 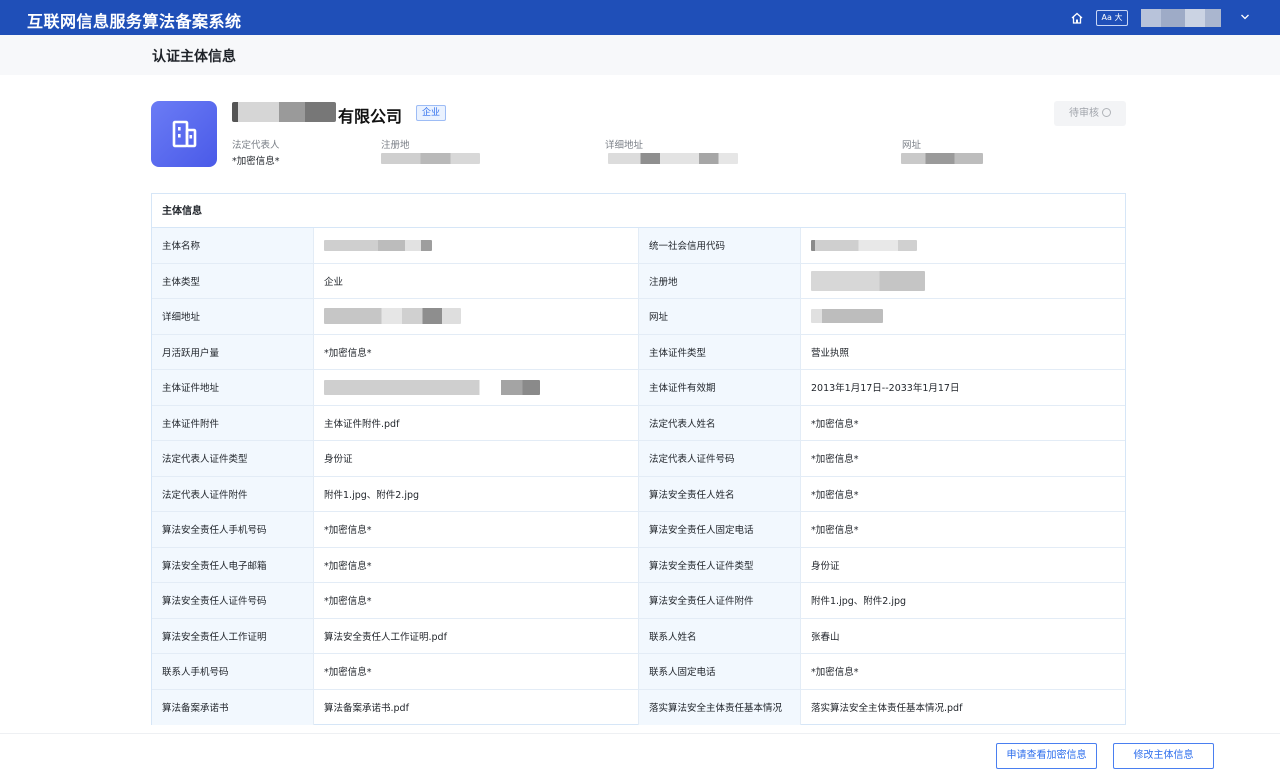 I want to click on clock-icon, so click(x=1106, y=112).